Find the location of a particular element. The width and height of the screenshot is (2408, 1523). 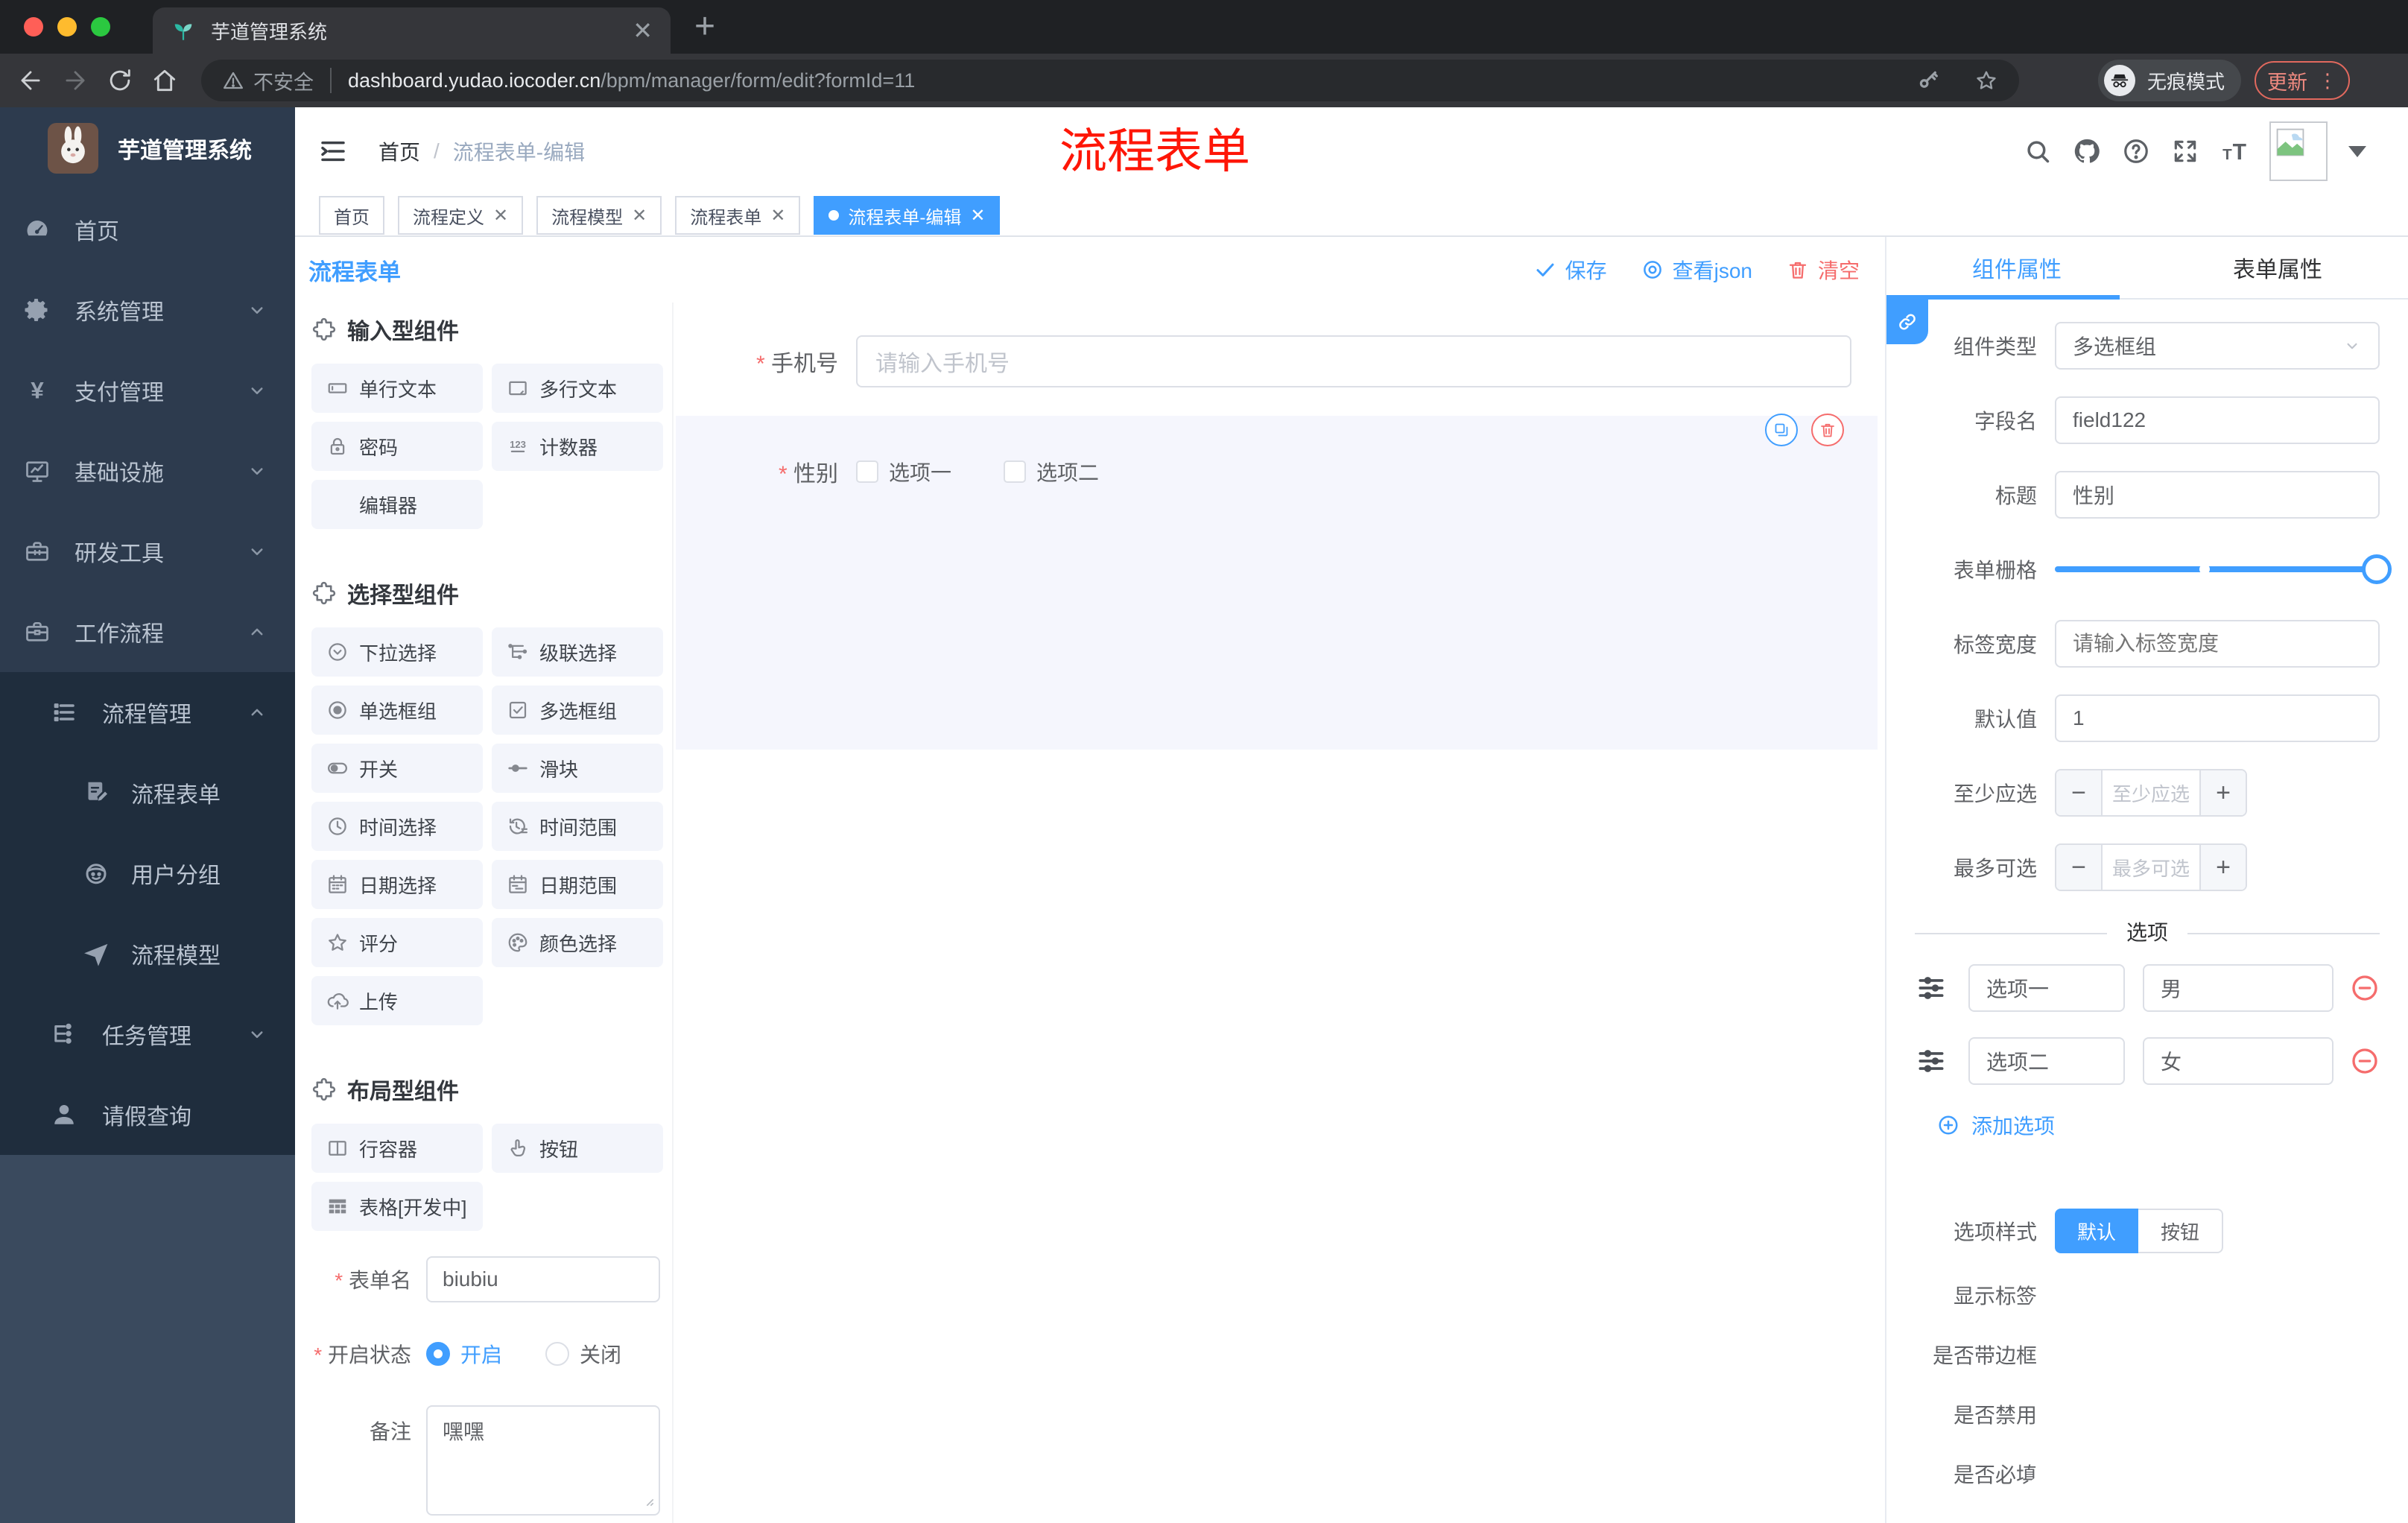

tab-form-props: 表单属性 is located at coordinates (2277, 268).